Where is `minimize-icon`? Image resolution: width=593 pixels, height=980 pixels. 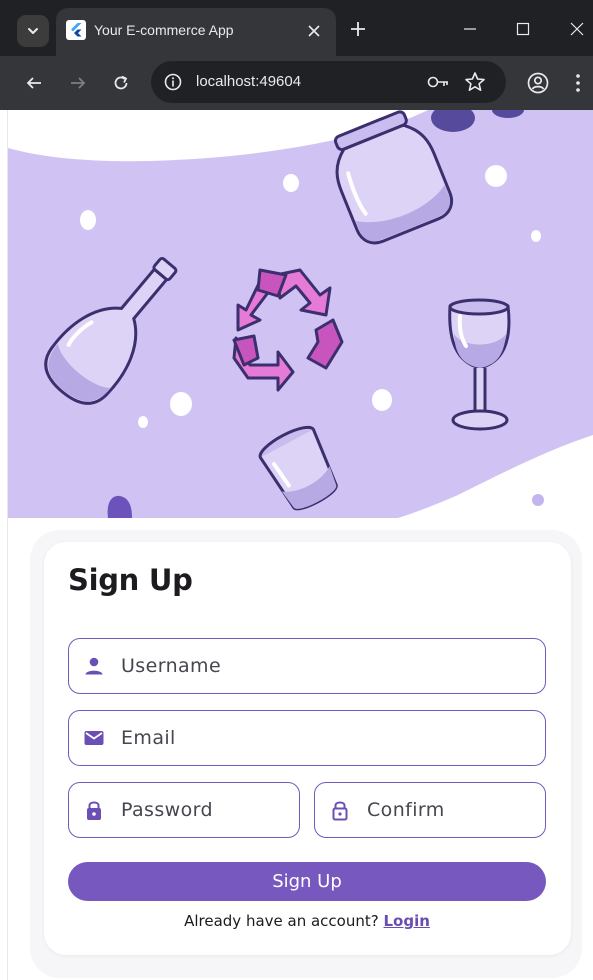
minimize-icon is located at coordinates (470, 29).